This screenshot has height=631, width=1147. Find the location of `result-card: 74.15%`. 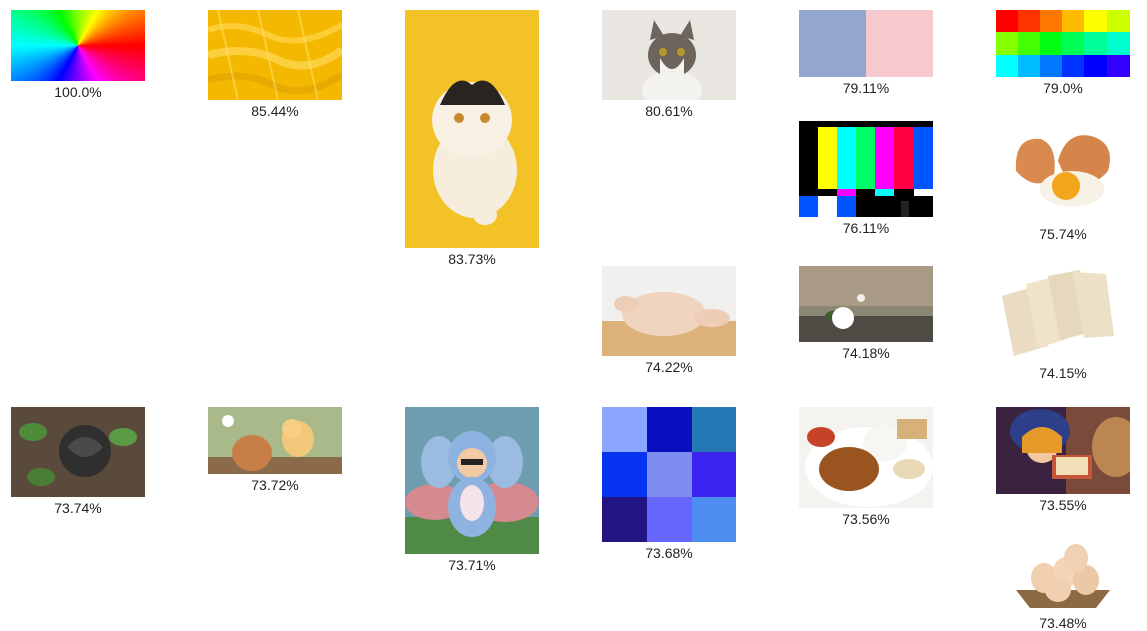

result-card: 74.15% is located at coordinates (1063, 323).